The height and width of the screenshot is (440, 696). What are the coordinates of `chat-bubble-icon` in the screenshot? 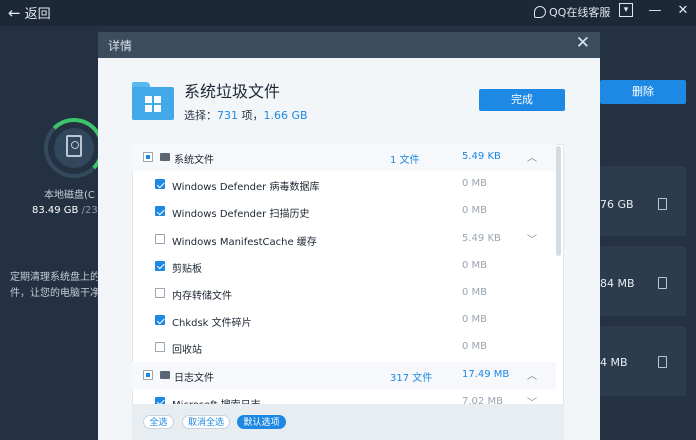 It's located at (540, 12).